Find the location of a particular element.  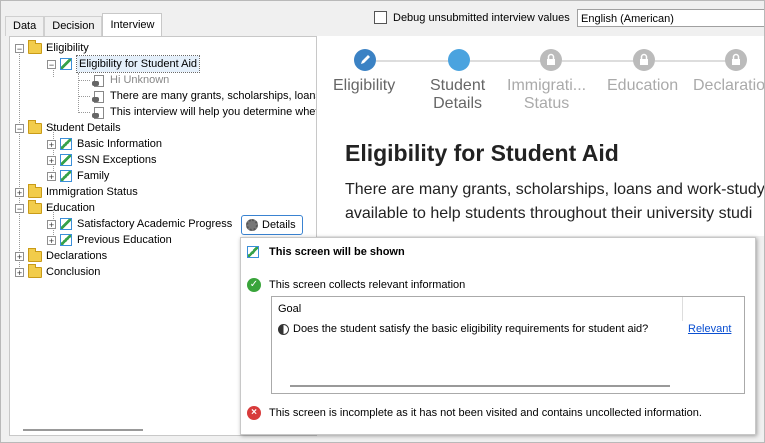

tree-node-prev-education: + Previous Education is located at coordinates (109, 240).